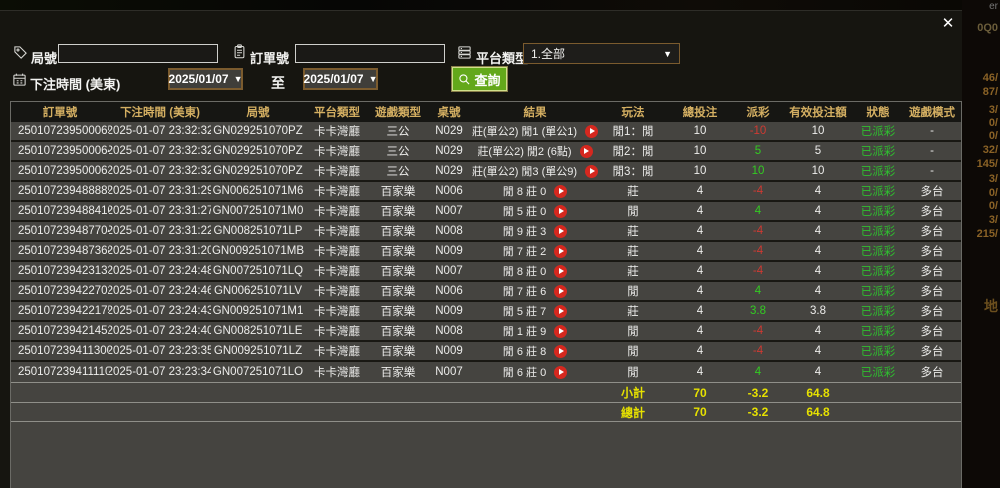  What do you see at coordinates (160, 291) in the screenshot?
I see `cell-bet-time: 2025-01-07 23:24:46` at bounding box center [160, 291].